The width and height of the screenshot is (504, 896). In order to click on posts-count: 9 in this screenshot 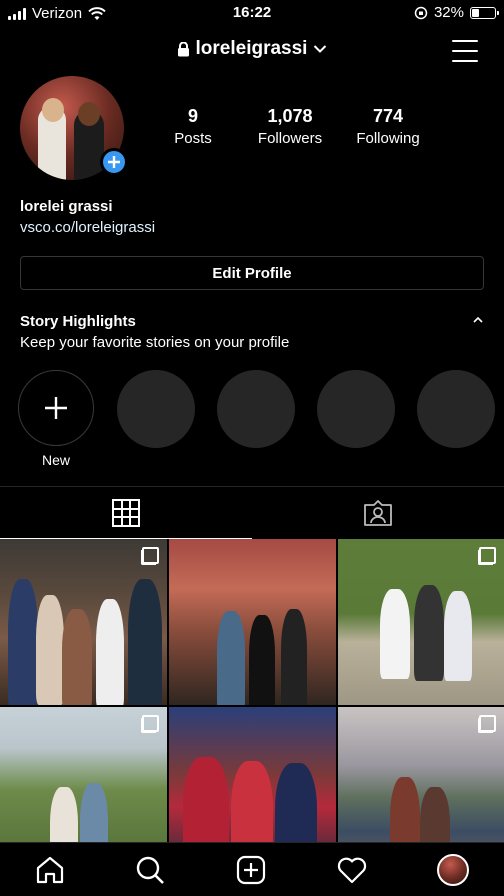, I will do `click(192, 116)`.